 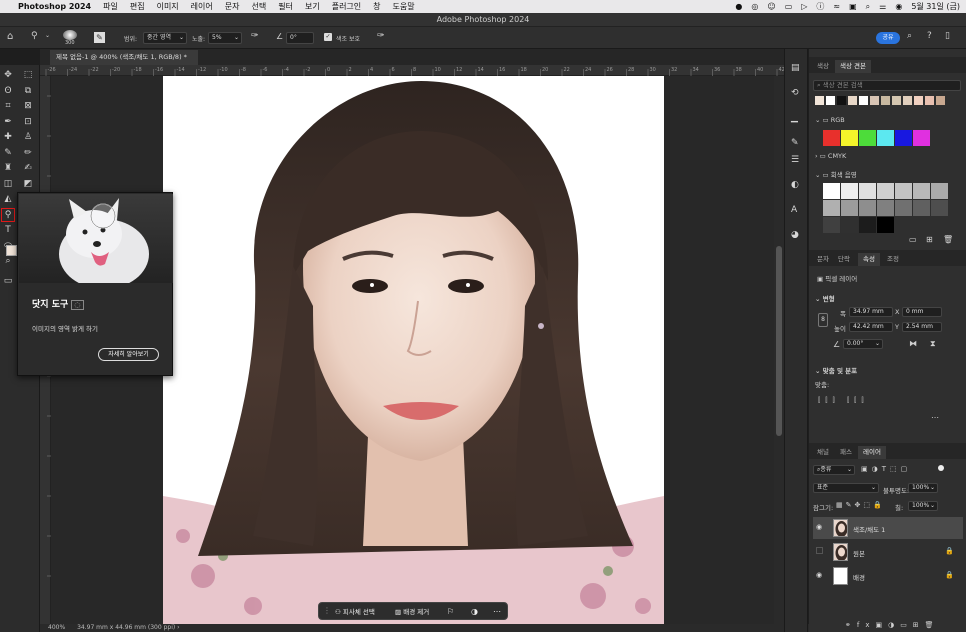 What do you see at coordinates (795, 93) in the screenshot?
I see `history-icon: ⟲` at bounding box center [795, 93].